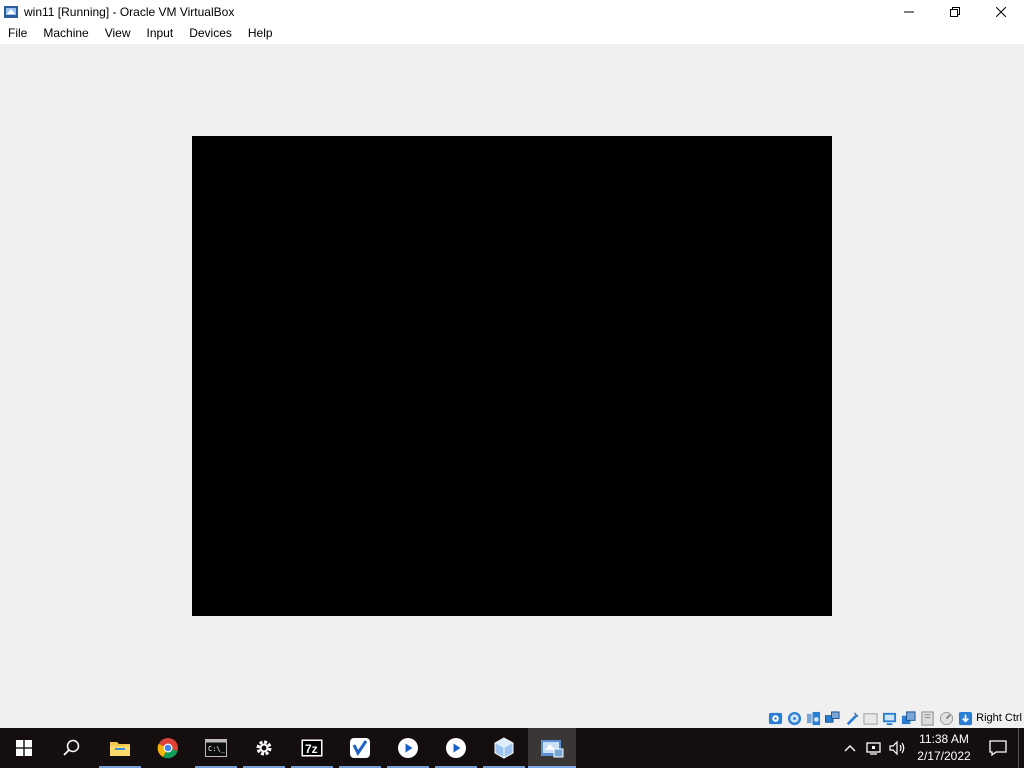 The height and width of the screenshot is (768, 1024). I want to click on chevron-up-icon, so click(850, 748).